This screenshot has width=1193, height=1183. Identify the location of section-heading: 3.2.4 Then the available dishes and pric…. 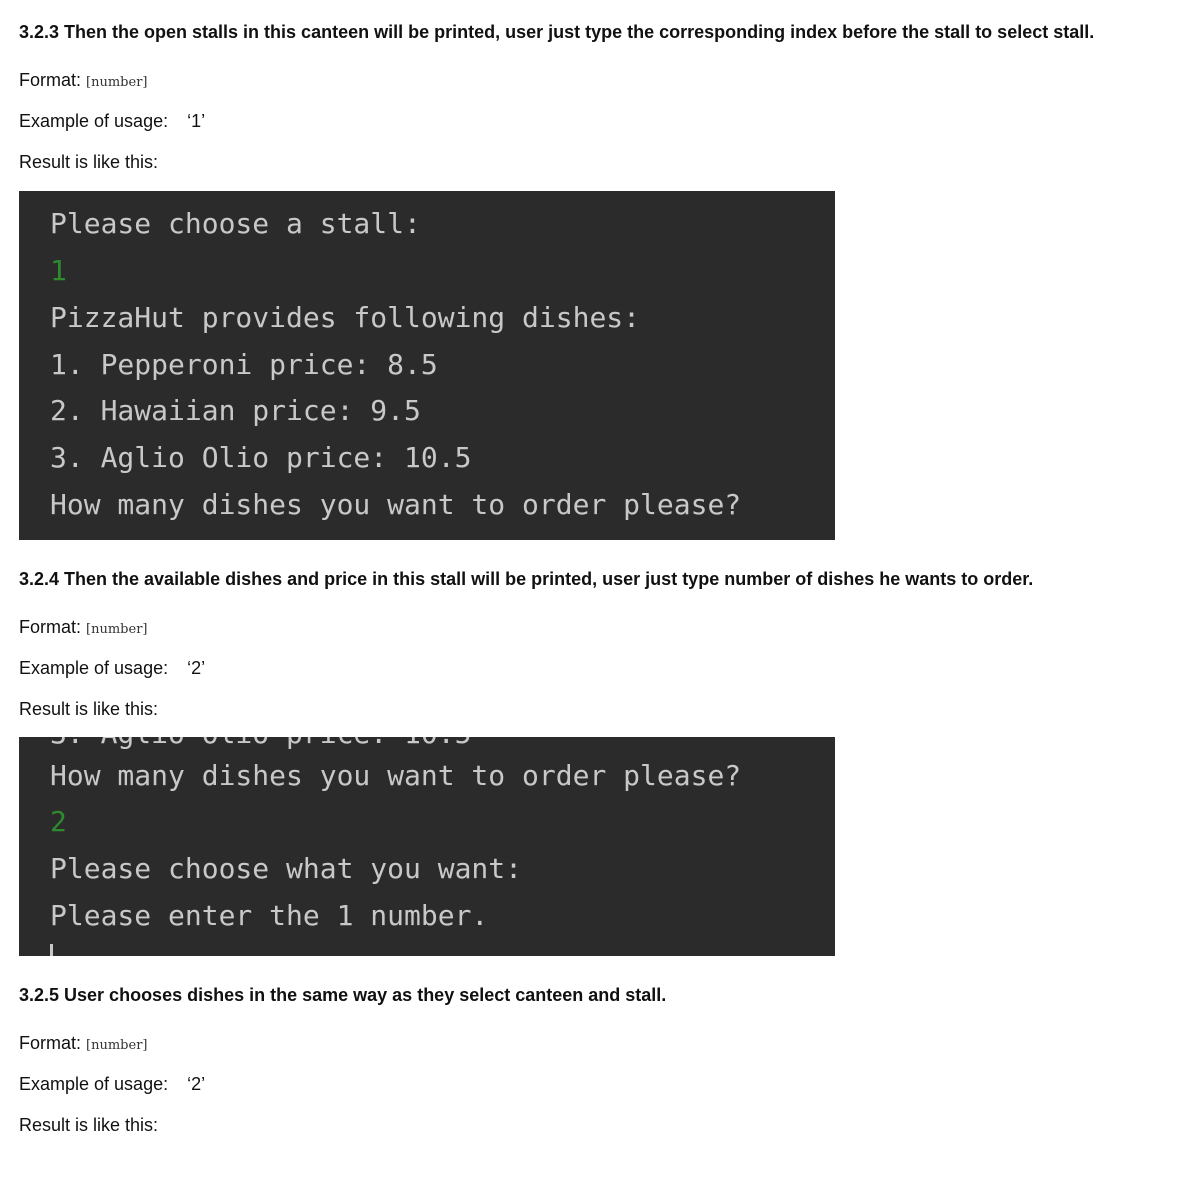
(526, 579).